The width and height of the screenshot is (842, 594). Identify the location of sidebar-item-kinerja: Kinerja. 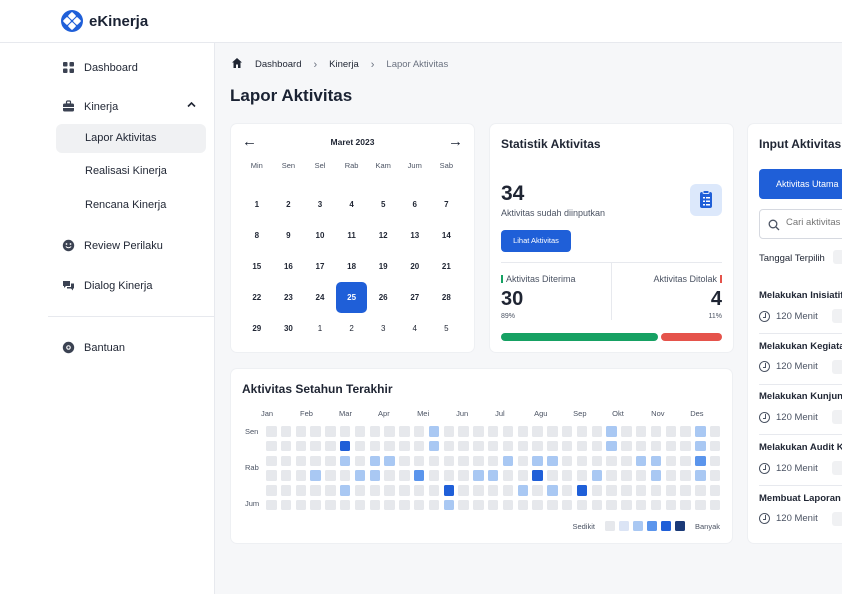
(129, 106).